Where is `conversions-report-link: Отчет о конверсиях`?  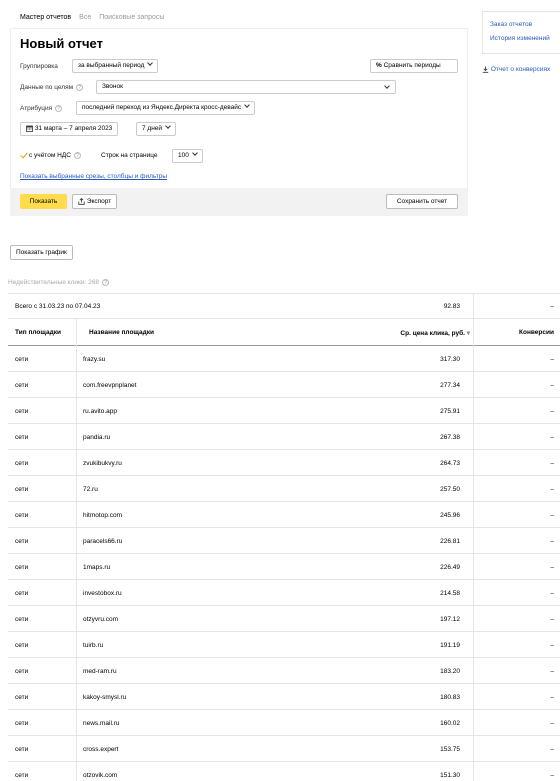
conversions-report-link: Отчет о конверсиях is located at coordinates (516, 69).